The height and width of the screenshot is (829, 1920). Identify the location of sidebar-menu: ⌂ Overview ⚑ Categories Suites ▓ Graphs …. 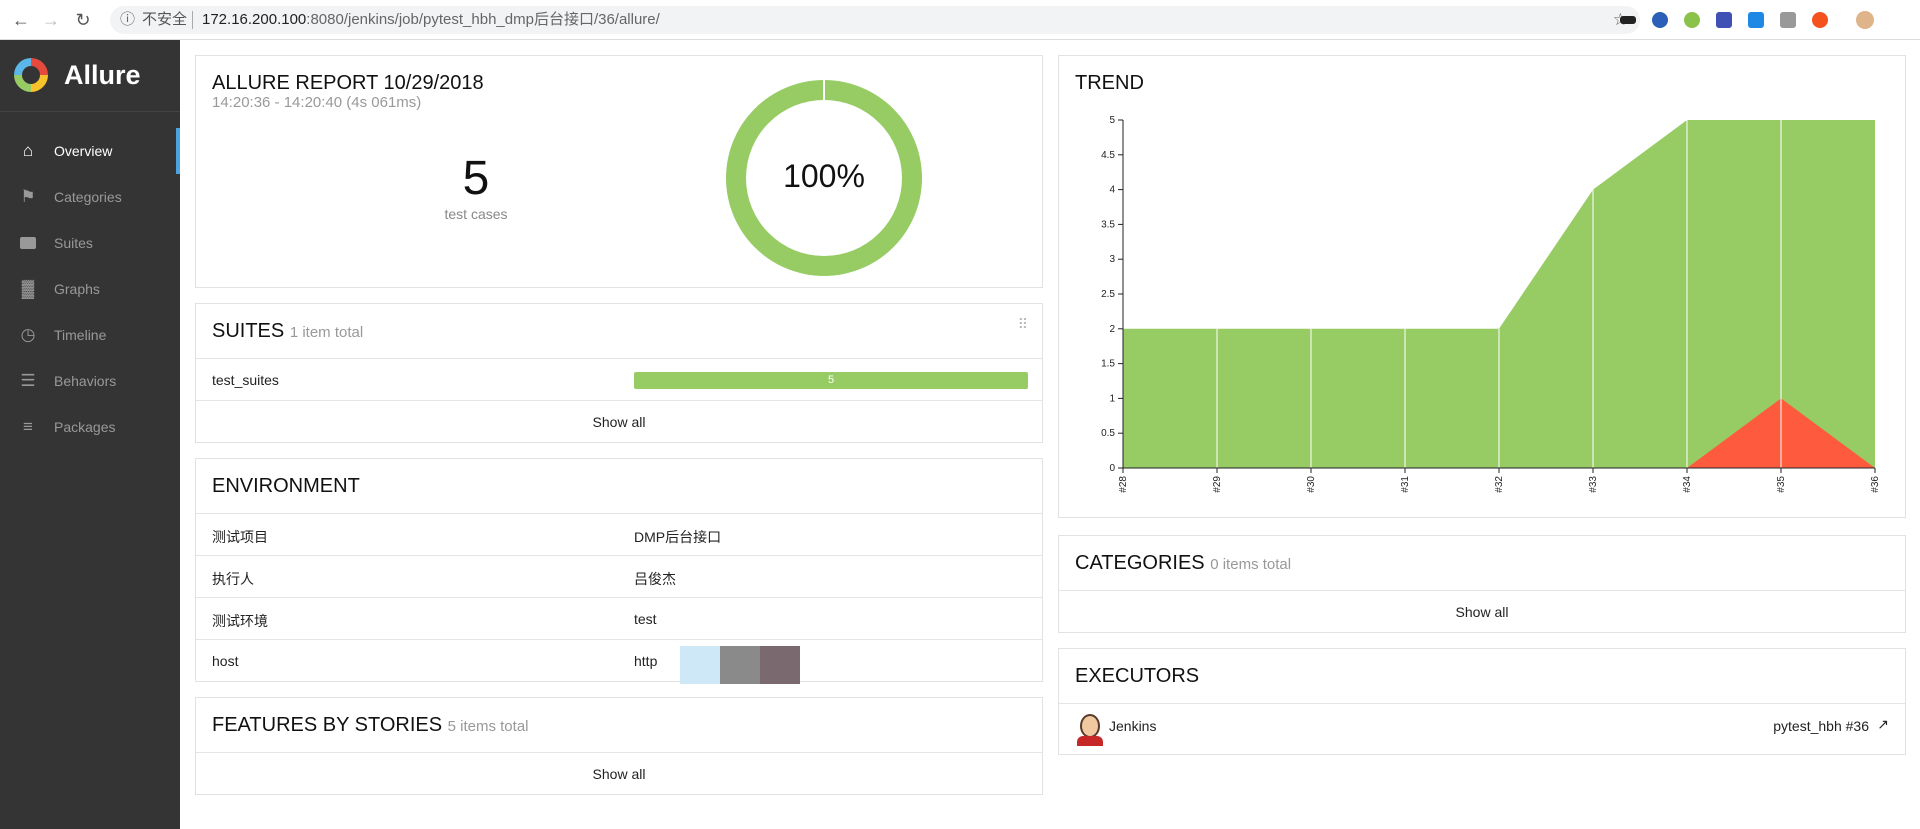
(90, 289).